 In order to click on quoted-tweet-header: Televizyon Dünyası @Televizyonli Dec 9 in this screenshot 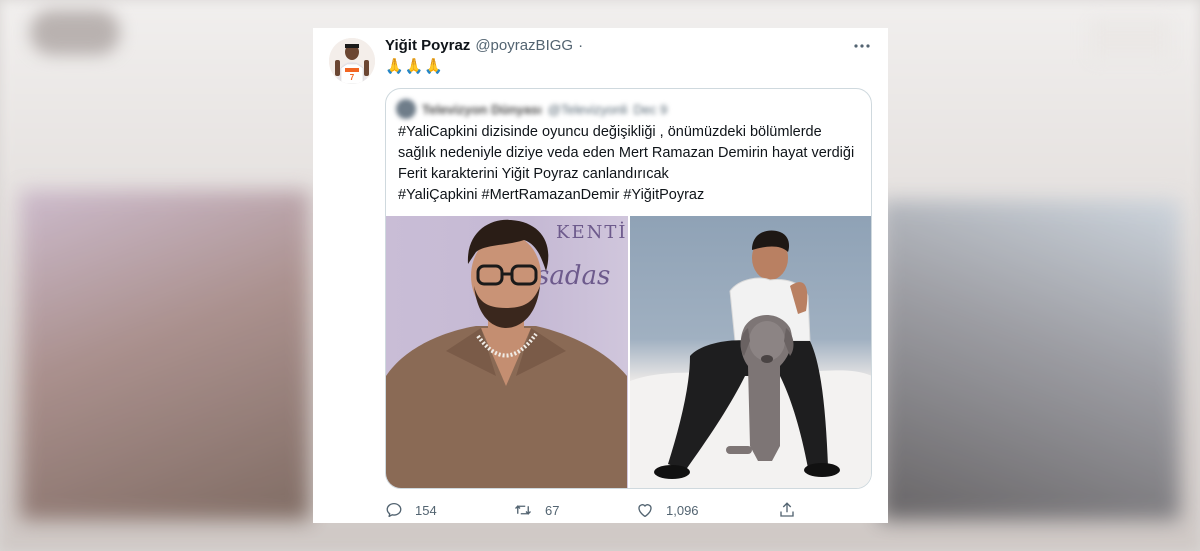, I will do `click(531, 109)`.